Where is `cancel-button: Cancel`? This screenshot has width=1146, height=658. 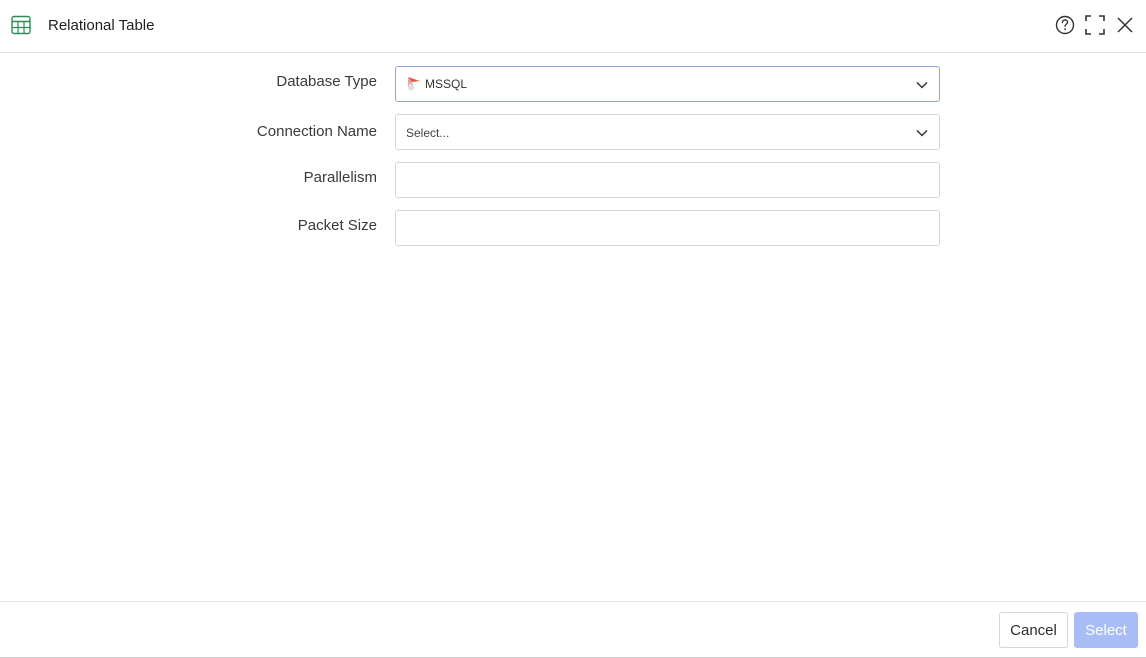 cancel-button: Cancel is located at coordinates (1033, 630).